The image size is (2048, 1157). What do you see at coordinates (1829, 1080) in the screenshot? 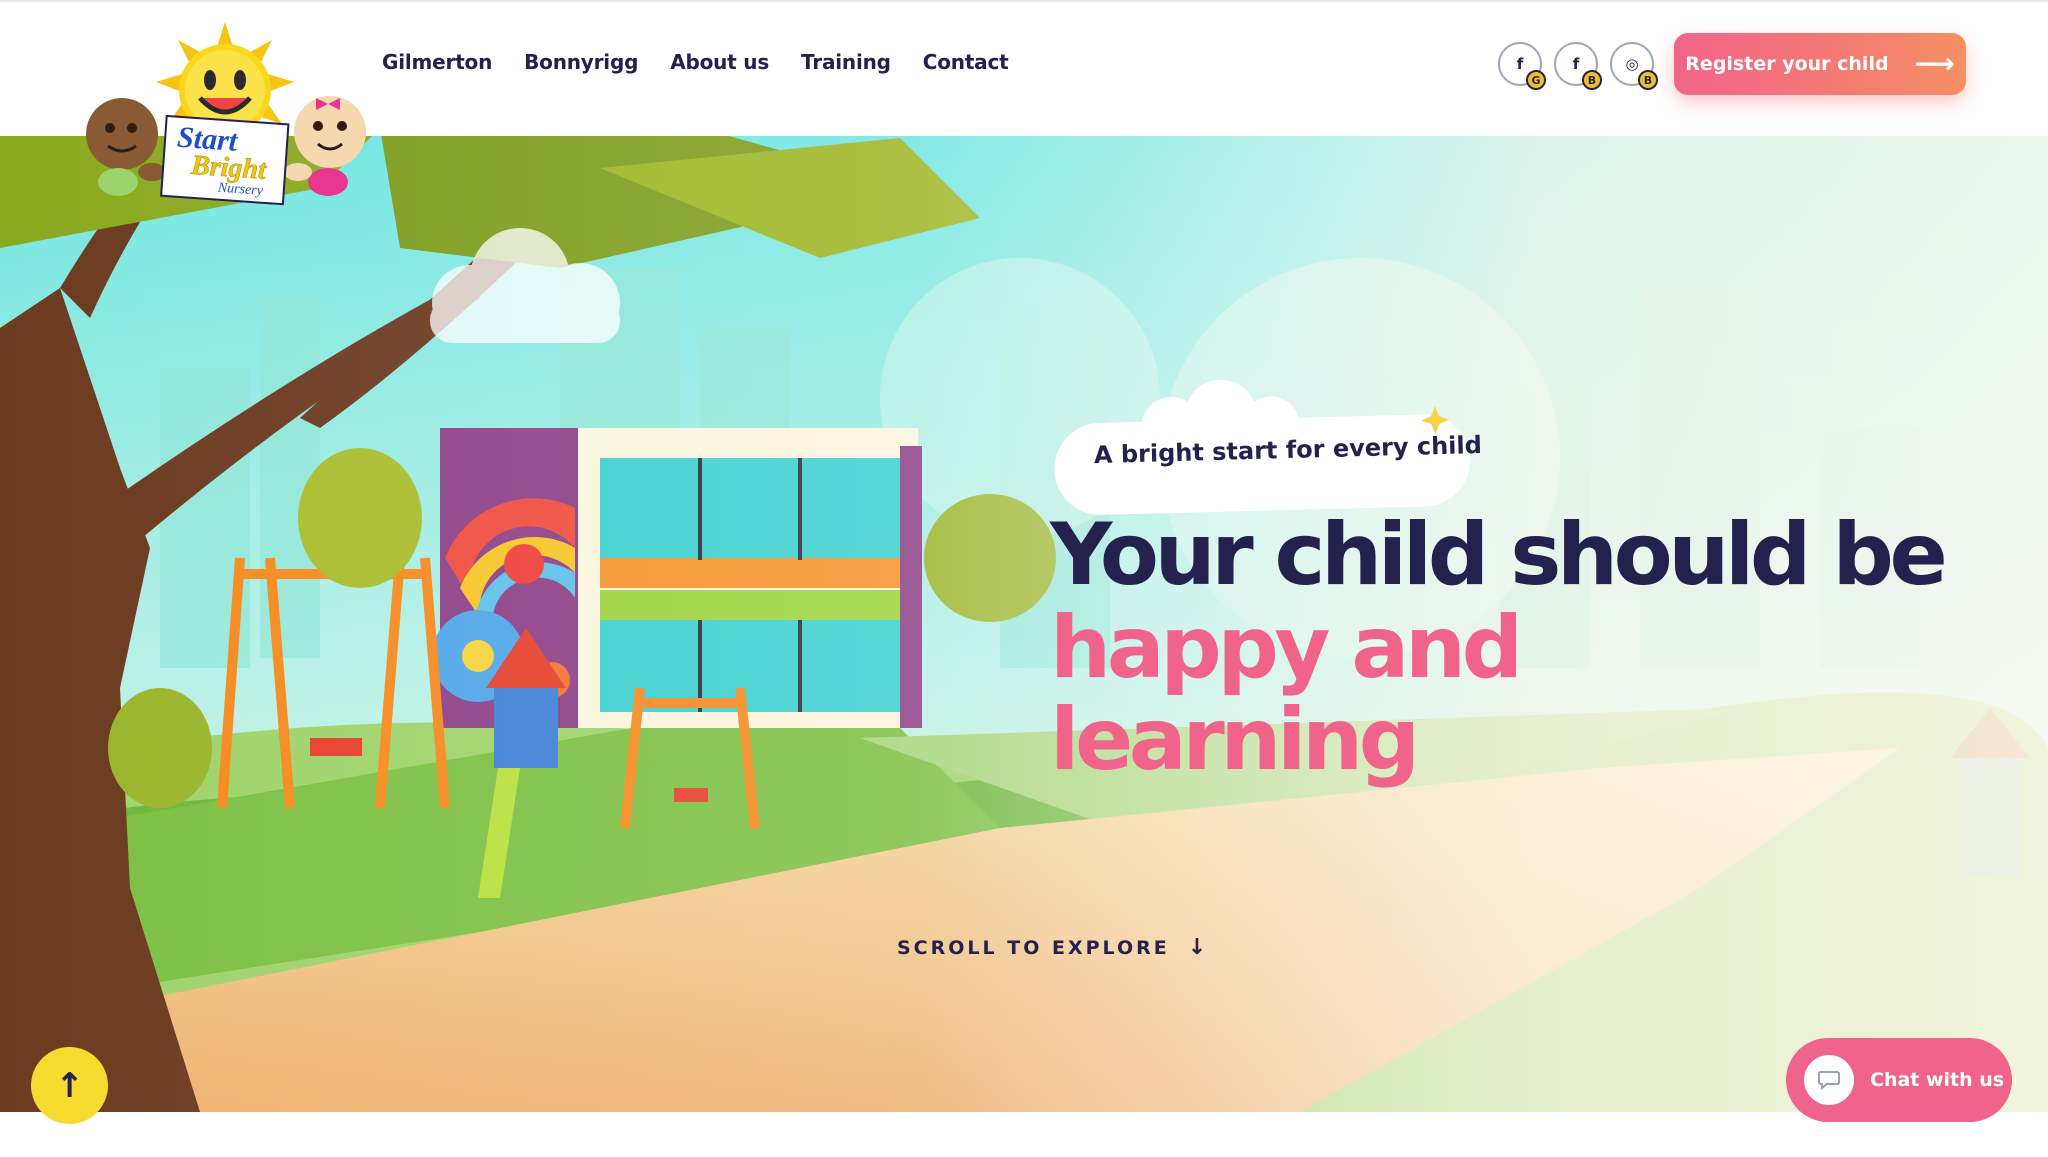
I see `chat-bubble-icon` at bounding box center [1829, 1080].